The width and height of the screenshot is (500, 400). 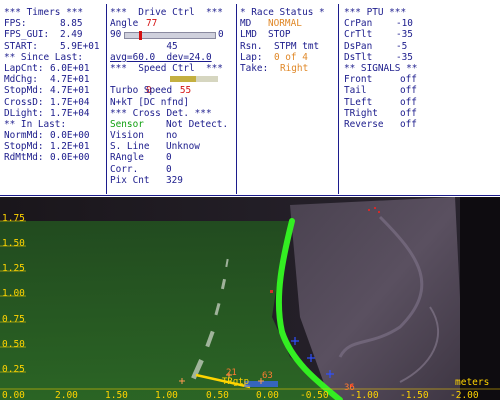 I want to click on y-tick-label: 0.75, so click(x=13, y=319).